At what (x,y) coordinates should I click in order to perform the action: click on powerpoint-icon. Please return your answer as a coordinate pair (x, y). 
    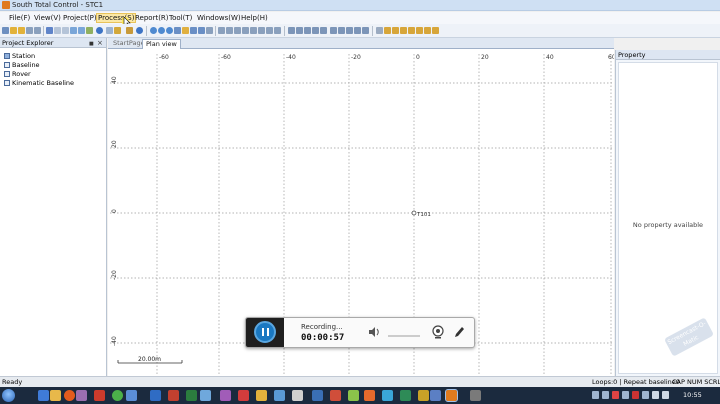
    Looking at the image, I should click on (173, 395).